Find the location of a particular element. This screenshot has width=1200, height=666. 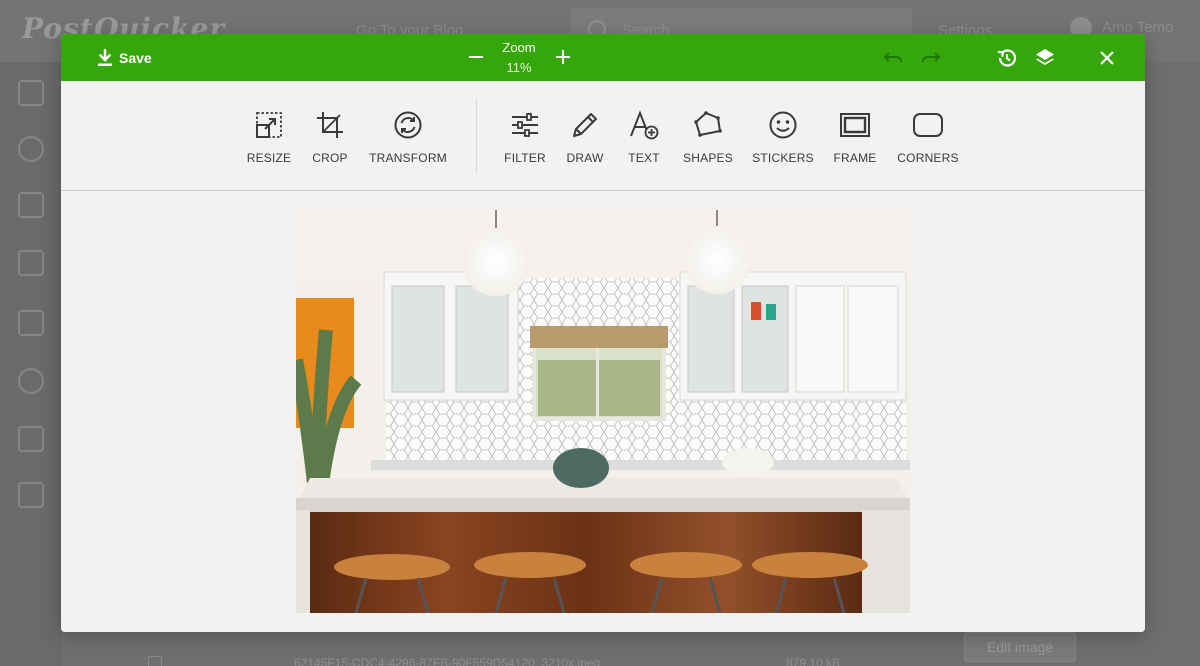

tool-label: FRAME is located at coordinates (855, 158).